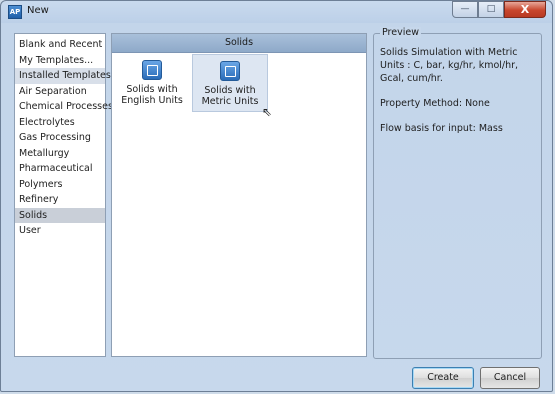 The width and height of the screenshot is (555, 394). Describe the element at coordinates (60, 185) in the screenshot. I see `category-item: Polymers` at that location.